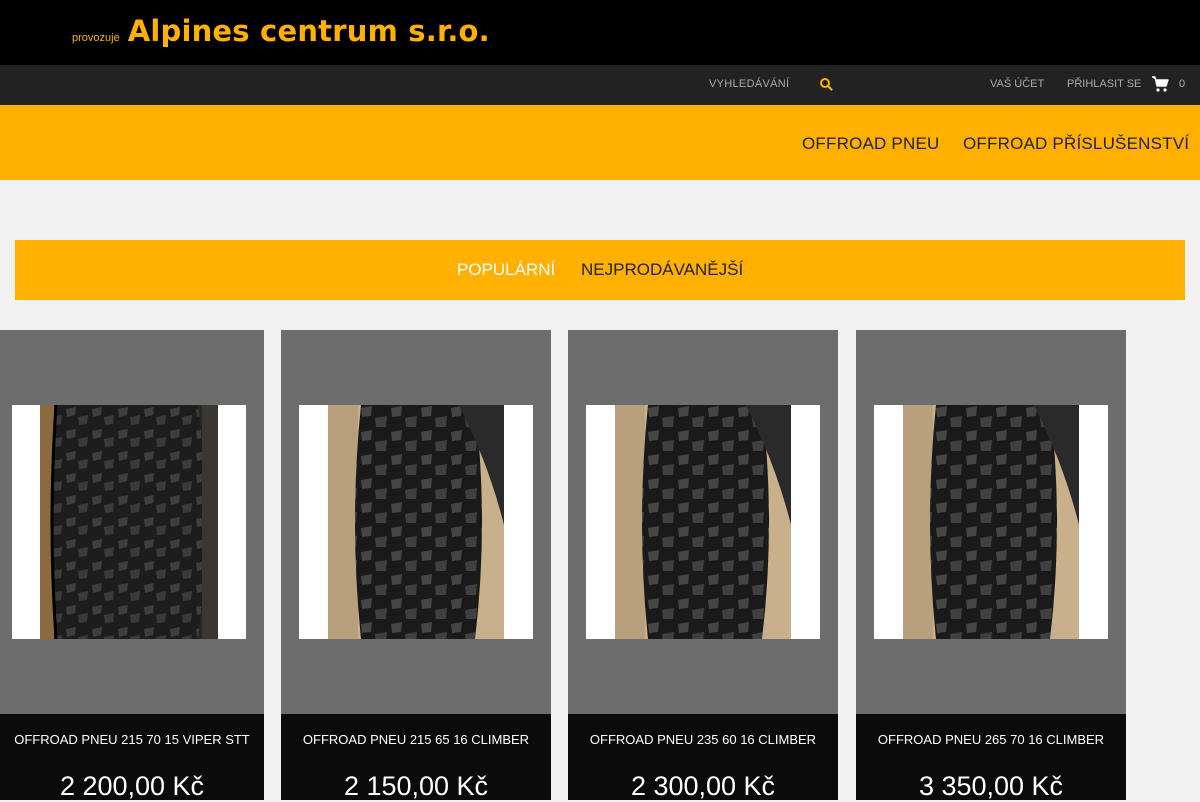  Describe the element at coordinates (96, 38) in the screenshot. I see `operator-label: provozuje` at that location.